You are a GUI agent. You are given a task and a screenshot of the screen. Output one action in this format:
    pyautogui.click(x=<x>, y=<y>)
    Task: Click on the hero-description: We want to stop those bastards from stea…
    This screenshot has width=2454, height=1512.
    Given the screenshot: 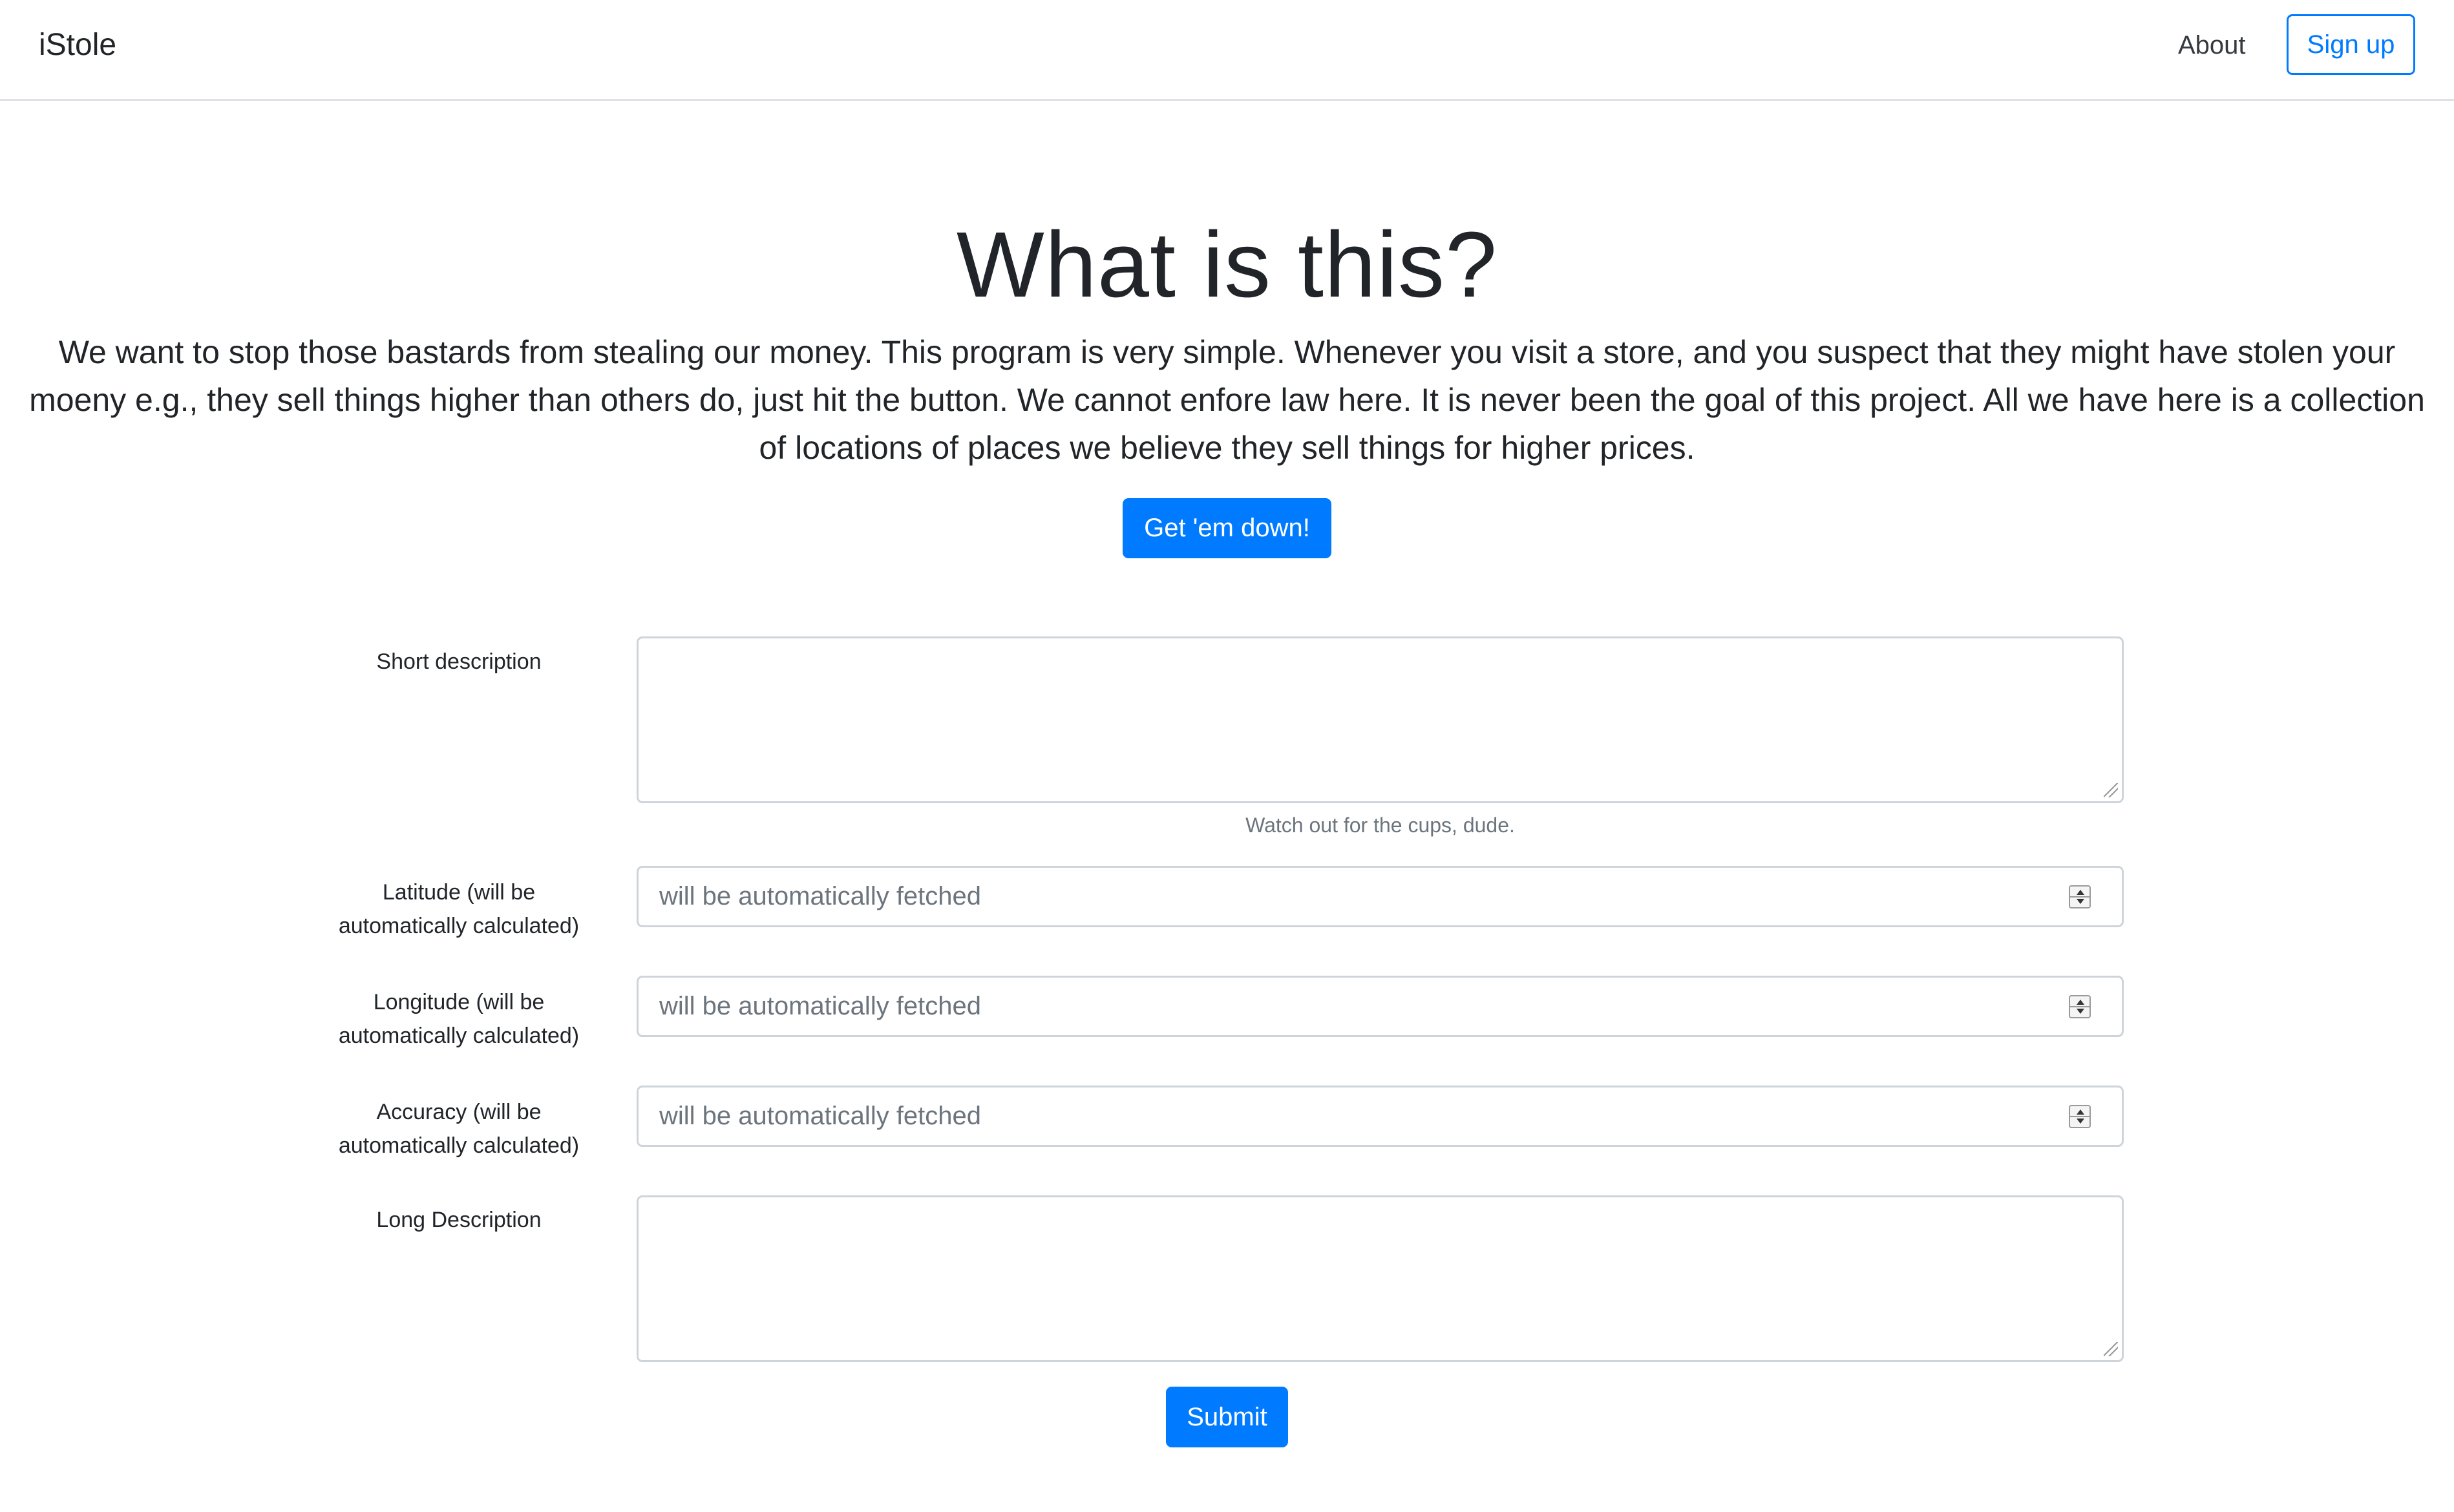 What is the action you would take?
    pyautogui.click(x=1227, y=400)
    